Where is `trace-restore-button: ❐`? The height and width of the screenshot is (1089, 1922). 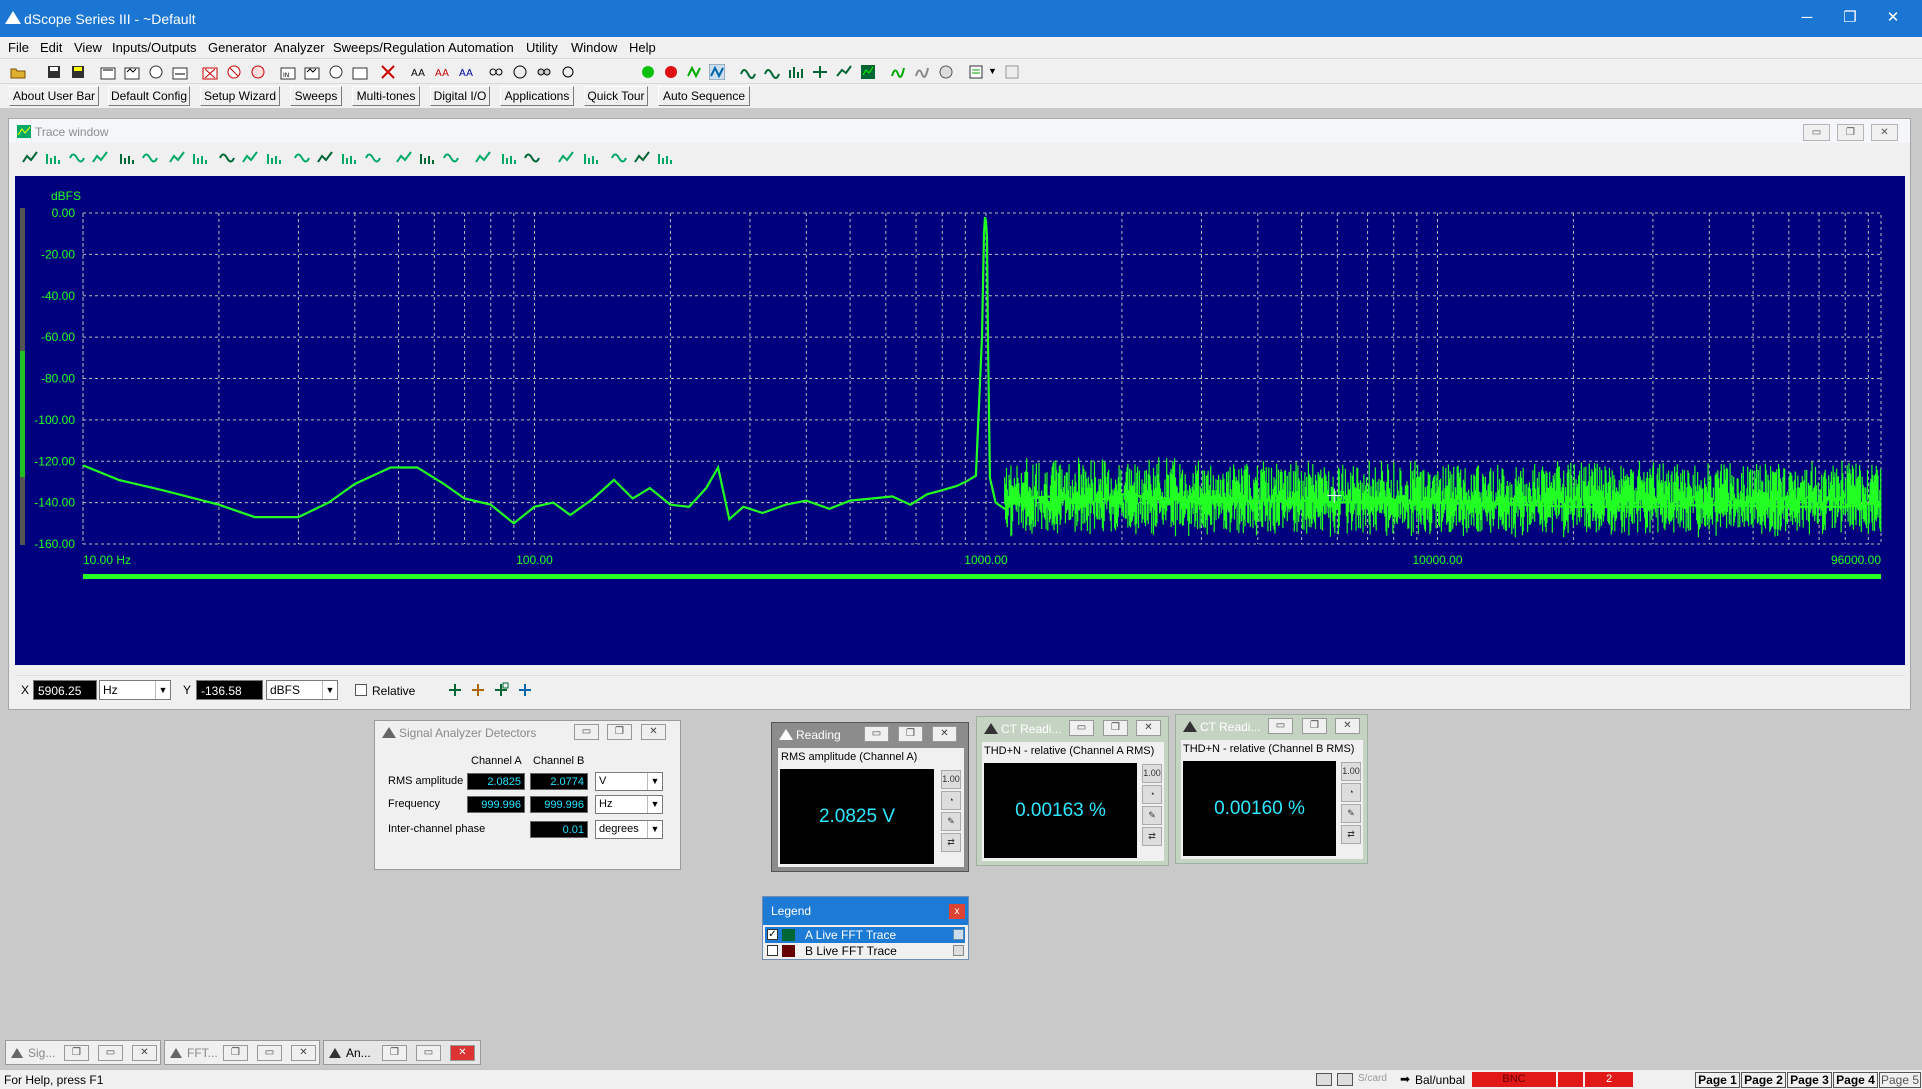
trace-restore-button: ❐ is located at coordinates (1850, 132).